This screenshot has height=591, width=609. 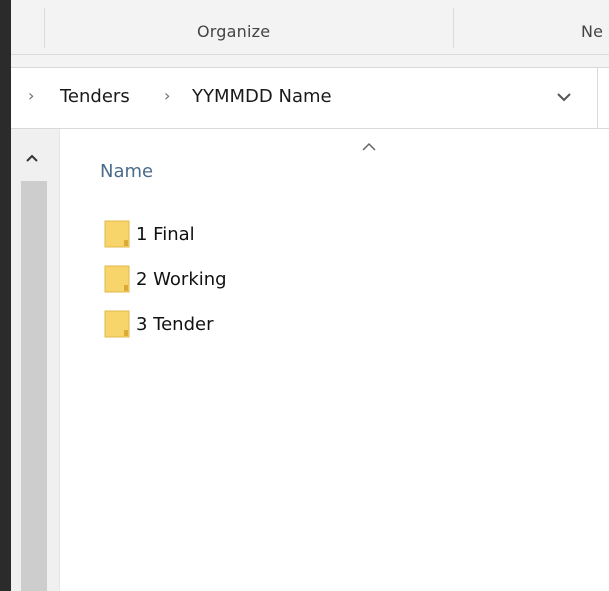 I want to click on ribbon-group-organize: Organize, so click(x=233, y=31).